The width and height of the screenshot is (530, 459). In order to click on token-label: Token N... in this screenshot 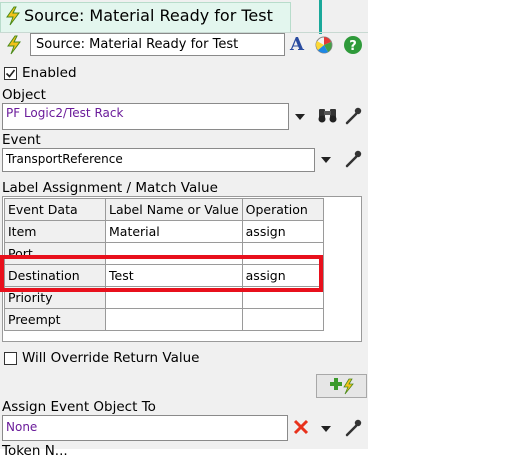, I will do `click(35, 451)`.